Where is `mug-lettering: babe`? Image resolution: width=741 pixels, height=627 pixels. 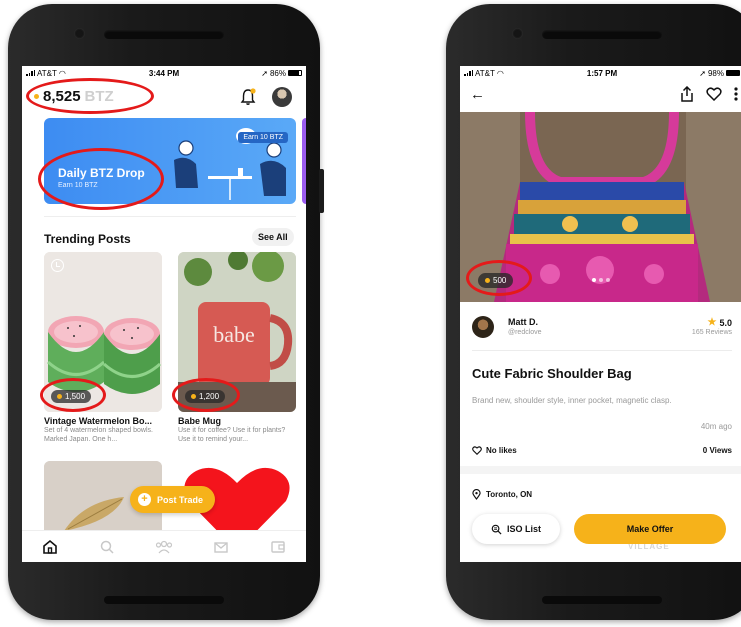
mug-lettering: babe is located at coordinates (234, 334).